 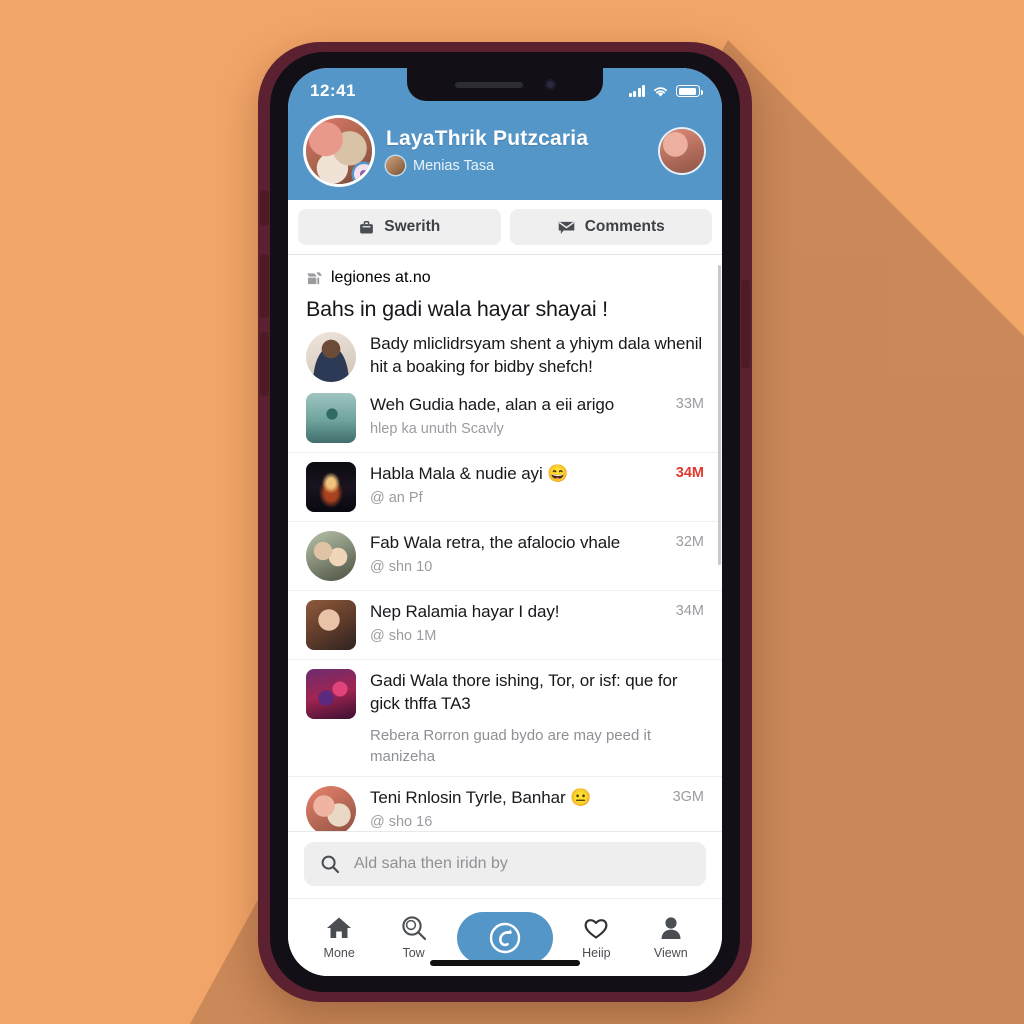 I want to click on feed-row-title: Fab Wala retra, the afalocio vhale, so click(x=495, y=542).